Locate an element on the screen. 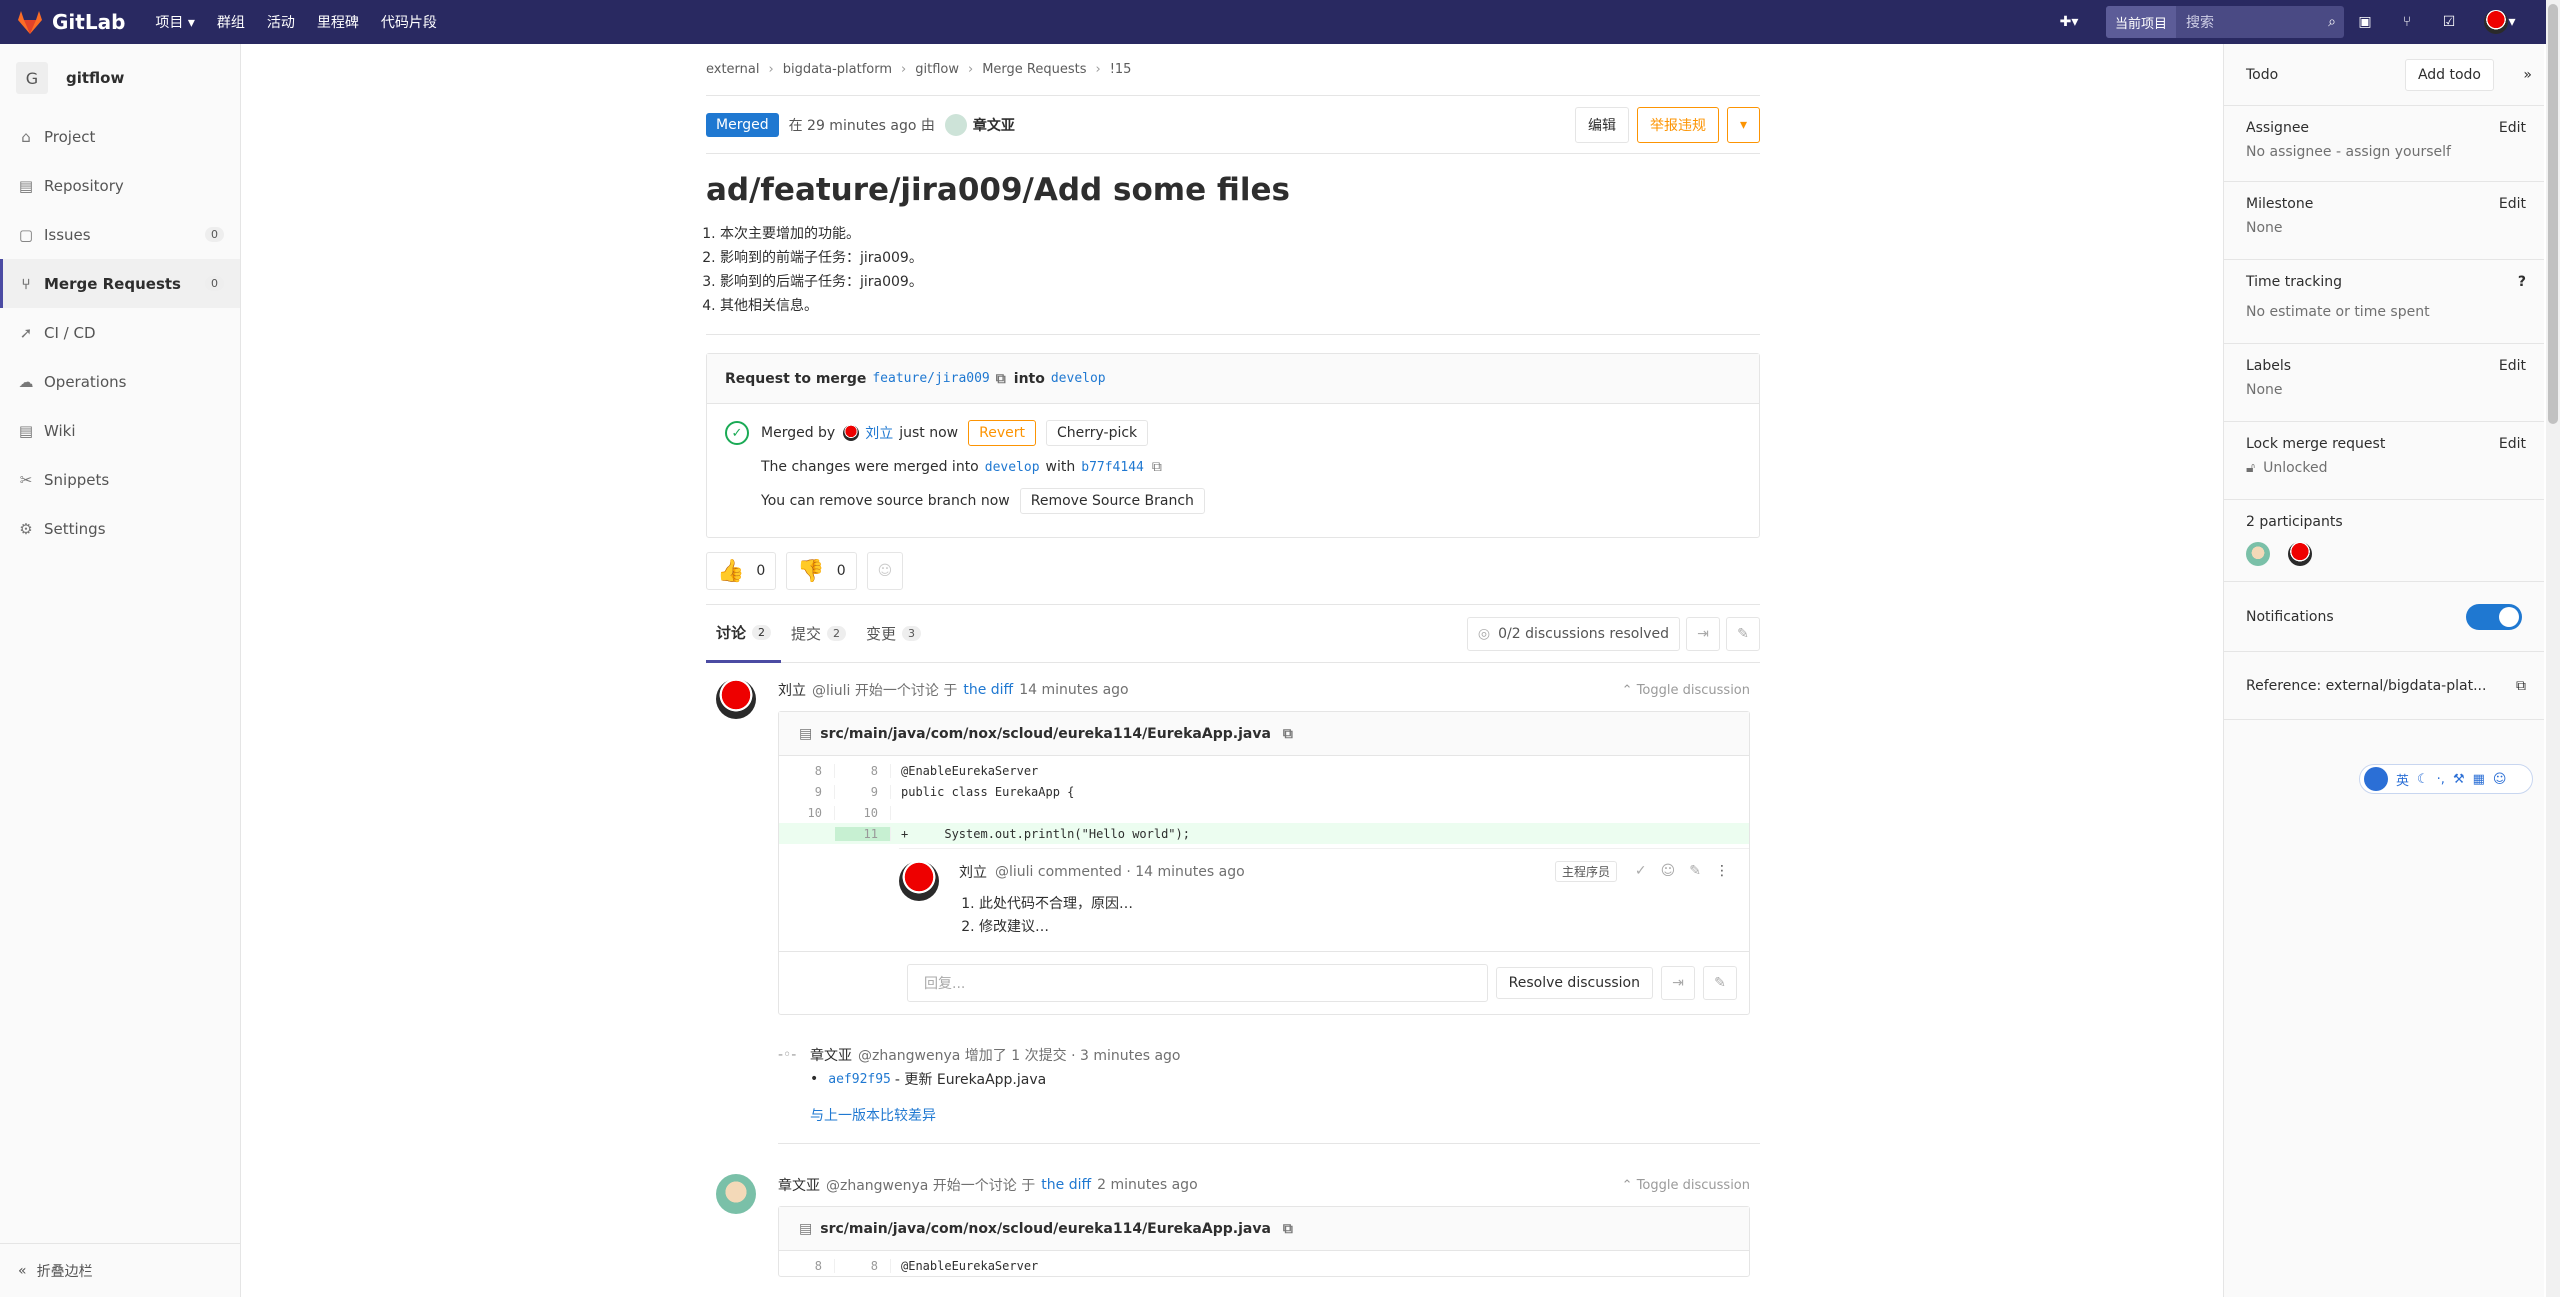  sidebar-item-wiki: ▤ Wiki is located at coordinates (120, 430).